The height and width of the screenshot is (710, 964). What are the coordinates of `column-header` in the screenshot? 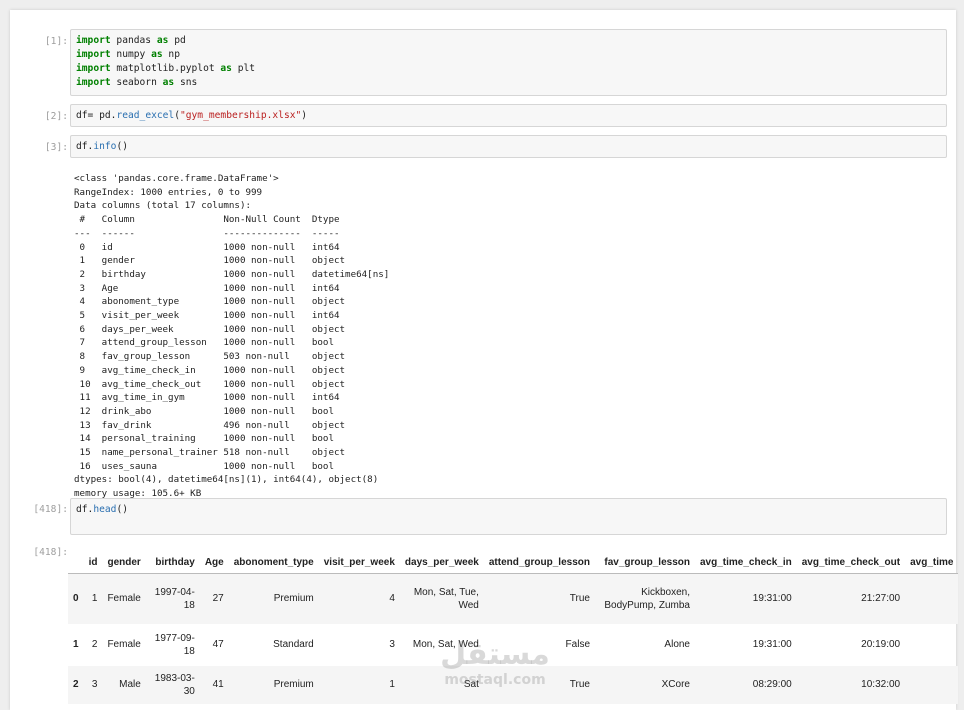 It's located at (76, 562).